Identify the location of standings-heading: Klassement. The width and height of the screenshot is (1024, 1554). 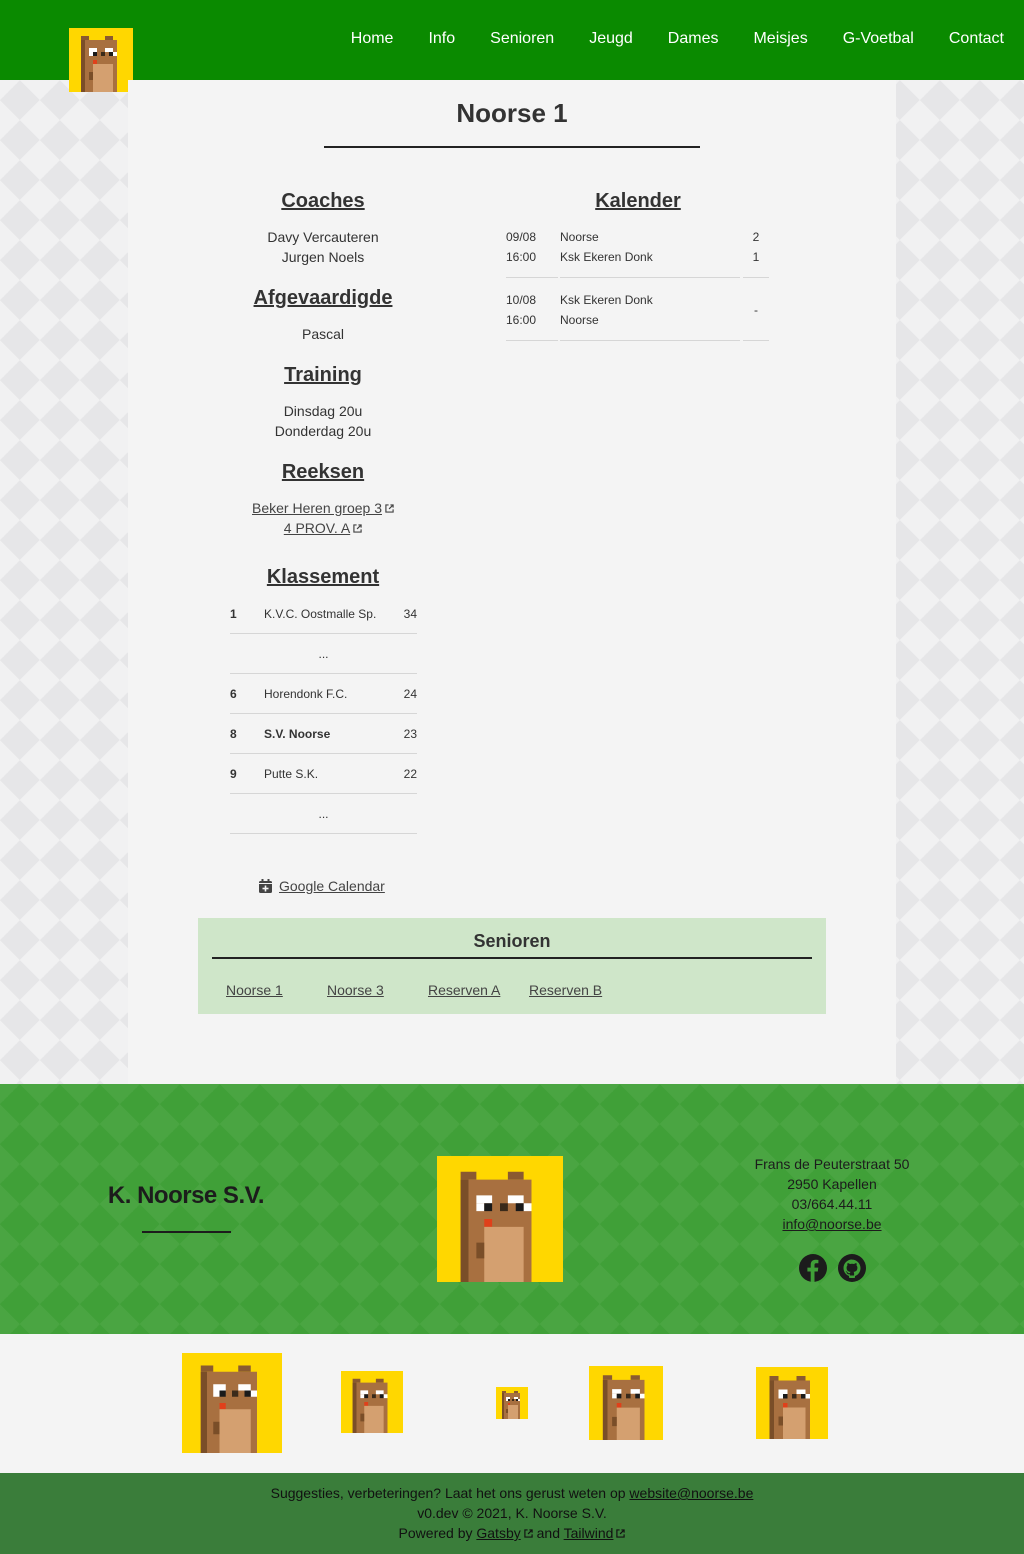
(323, 577).